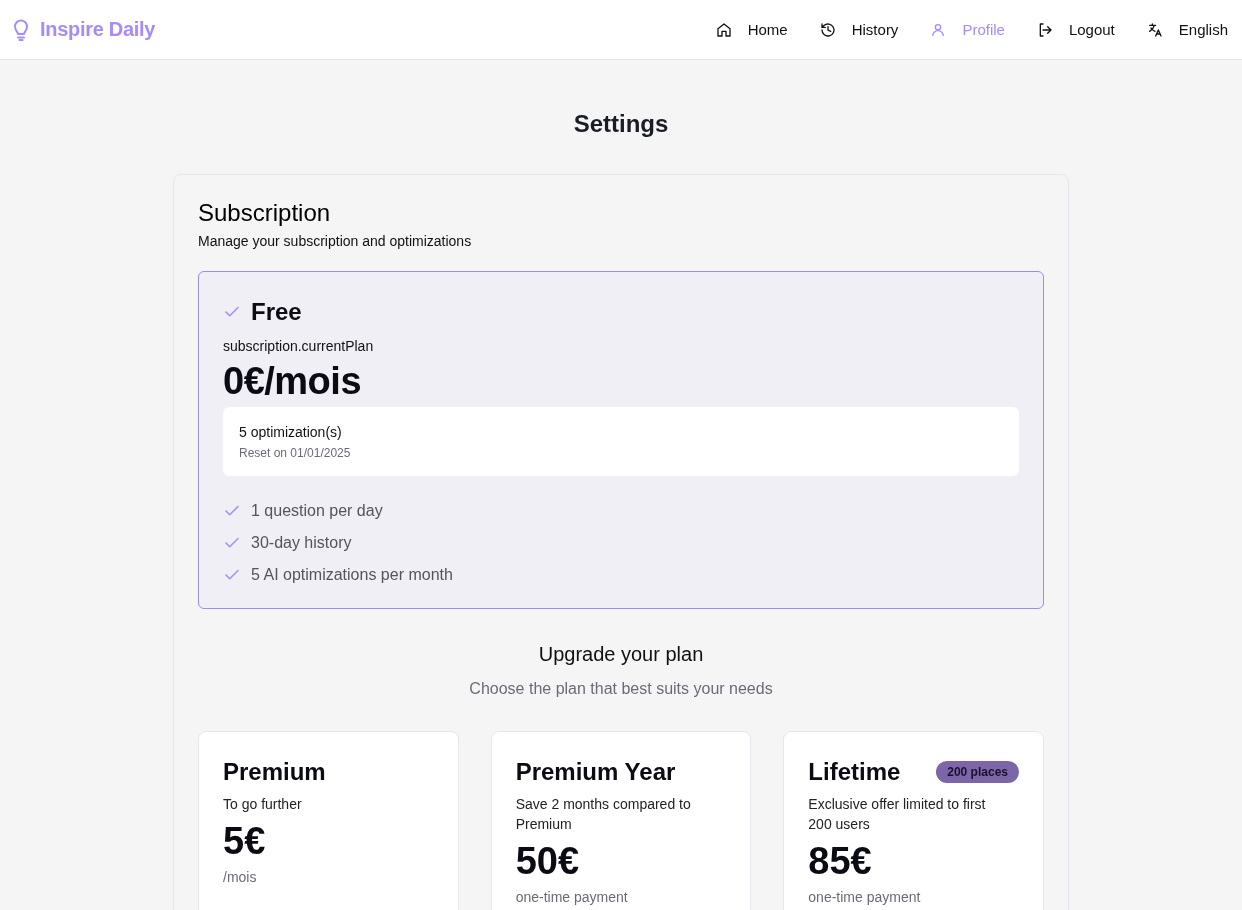 The width and height of the screenshot is (1242, 910). I want to click on nav-link: English, so click(1187, 29).